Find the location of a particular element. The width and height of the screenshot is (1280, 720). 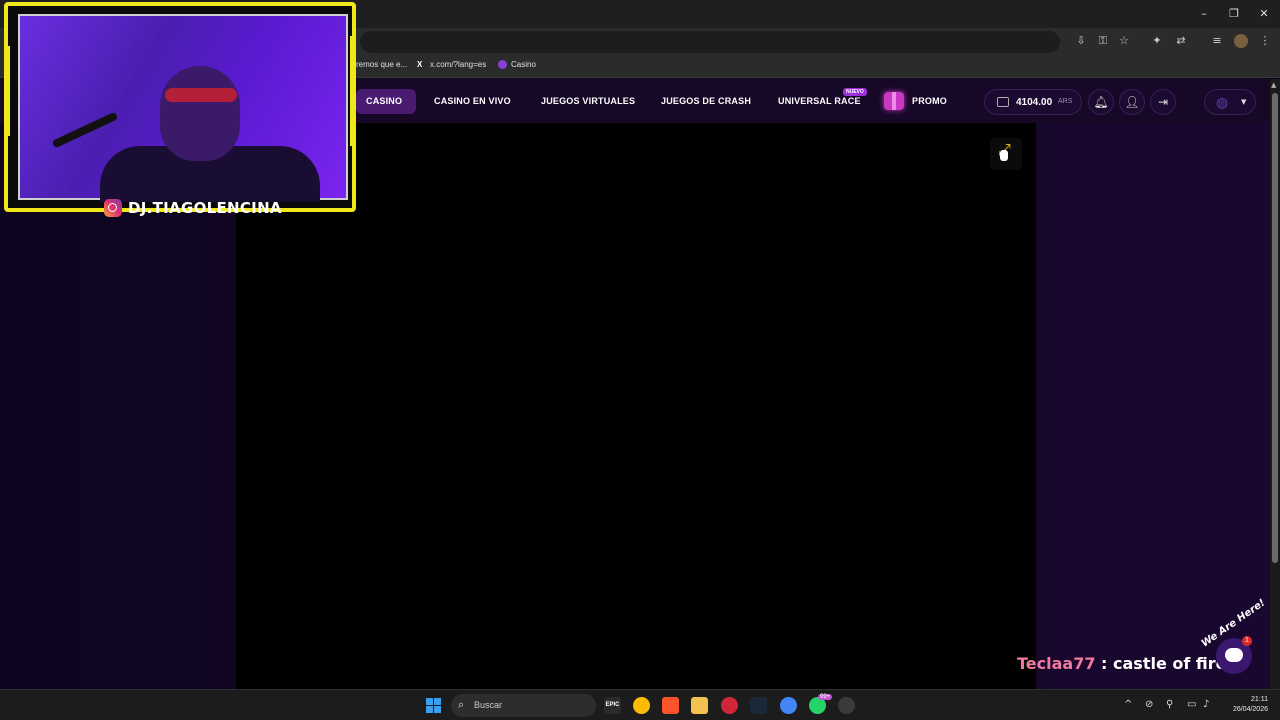

url-field is located at coordinates (710, 42).